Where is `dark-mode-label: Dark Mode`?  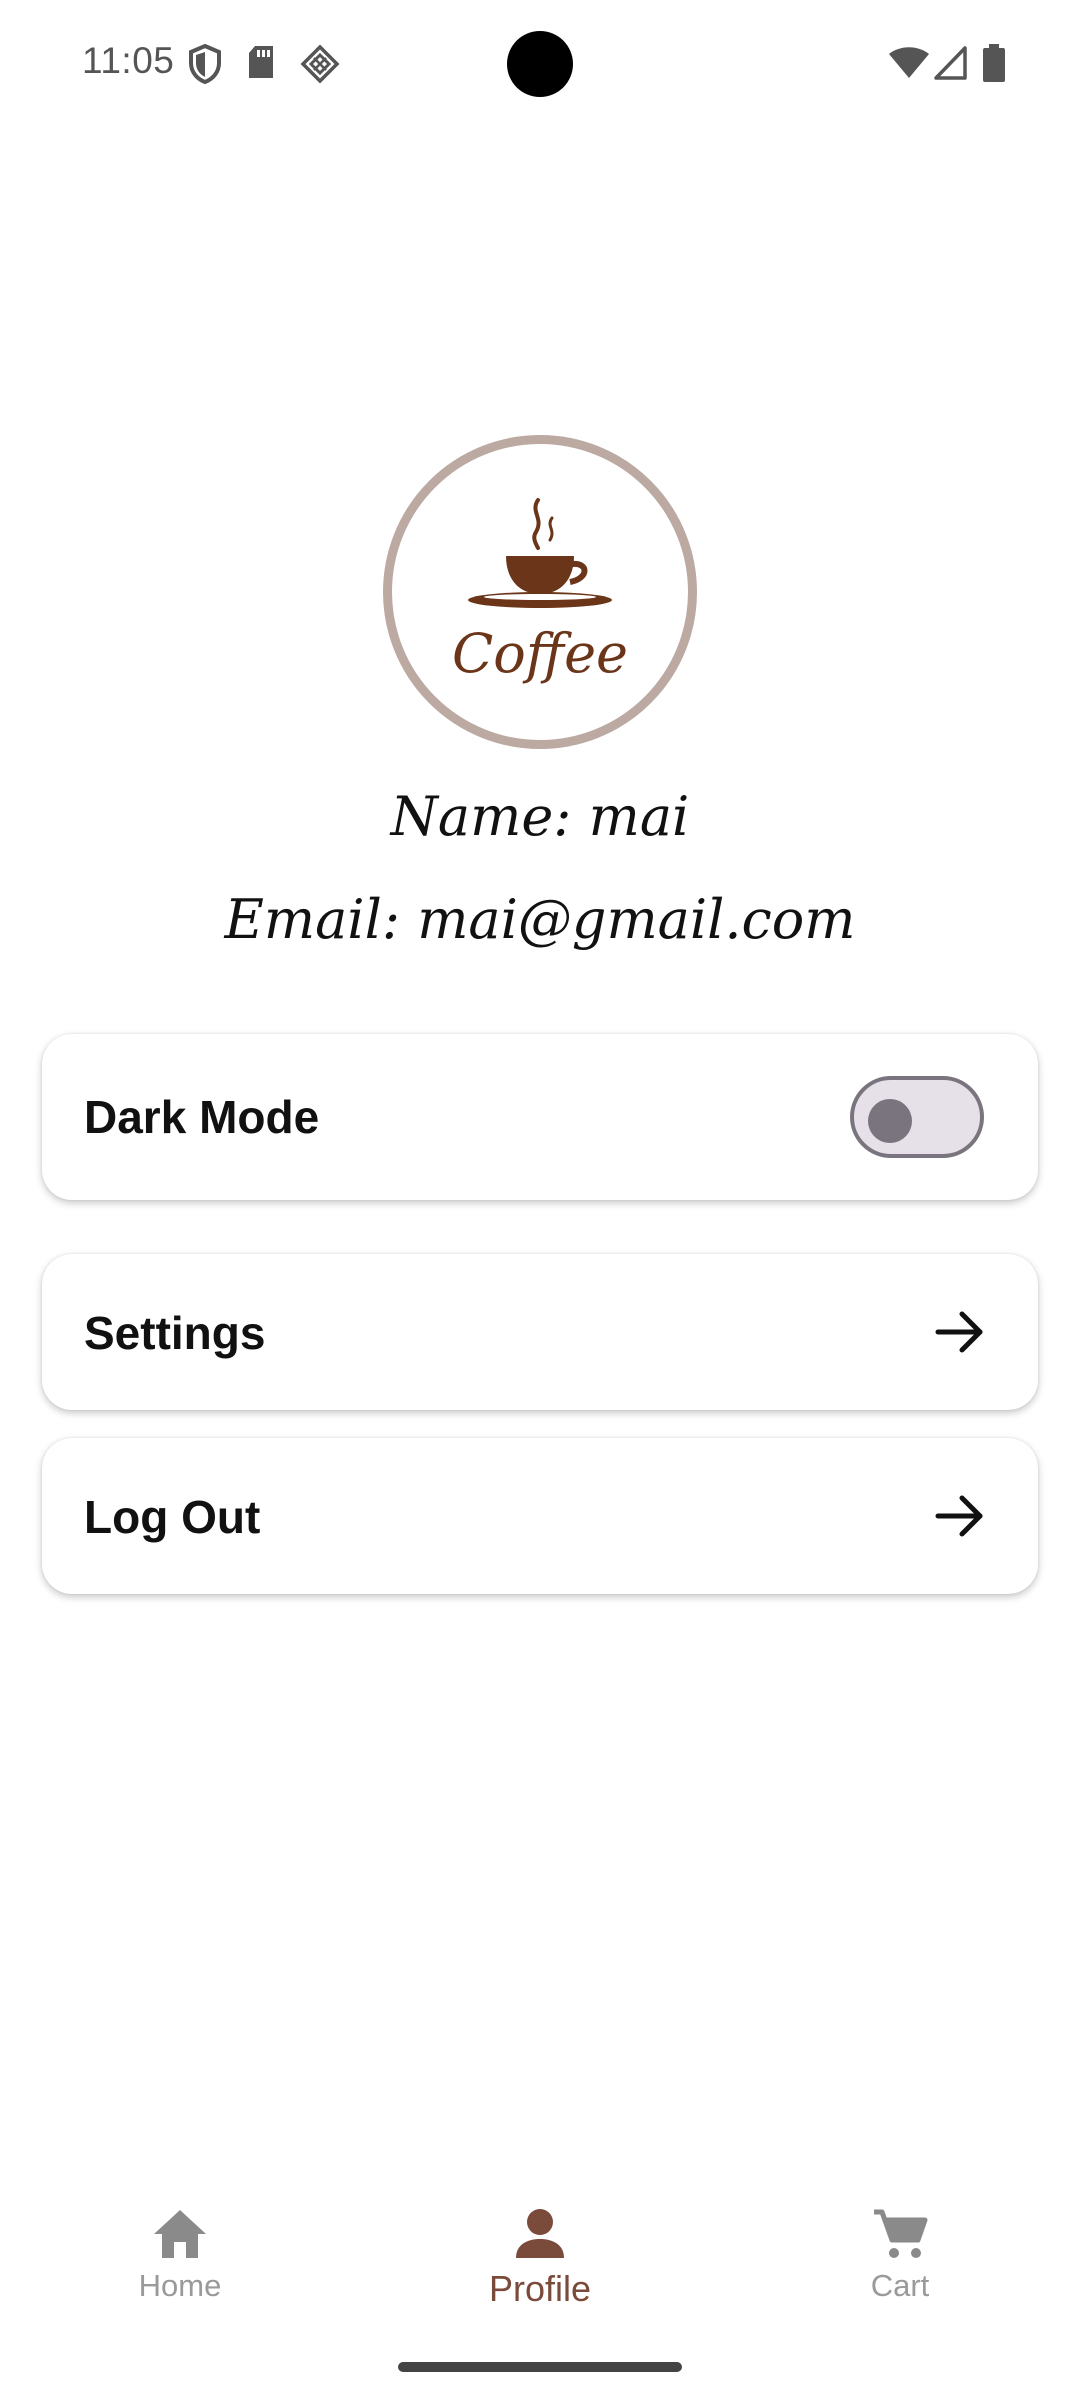 dark-mode-label: Dark Mode is located at coordinates (202, 1117).